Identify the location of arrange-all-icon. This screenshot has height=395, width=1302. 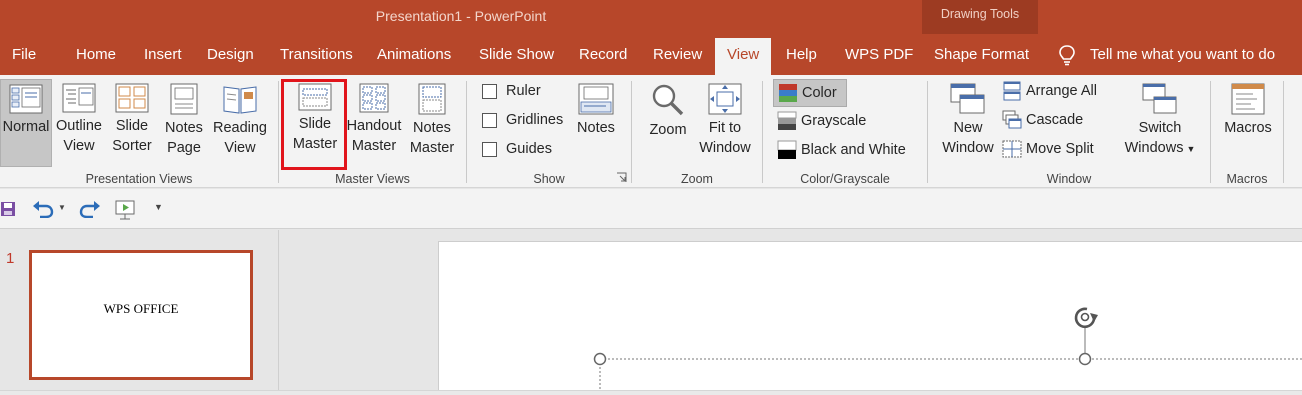
(1012, 91).